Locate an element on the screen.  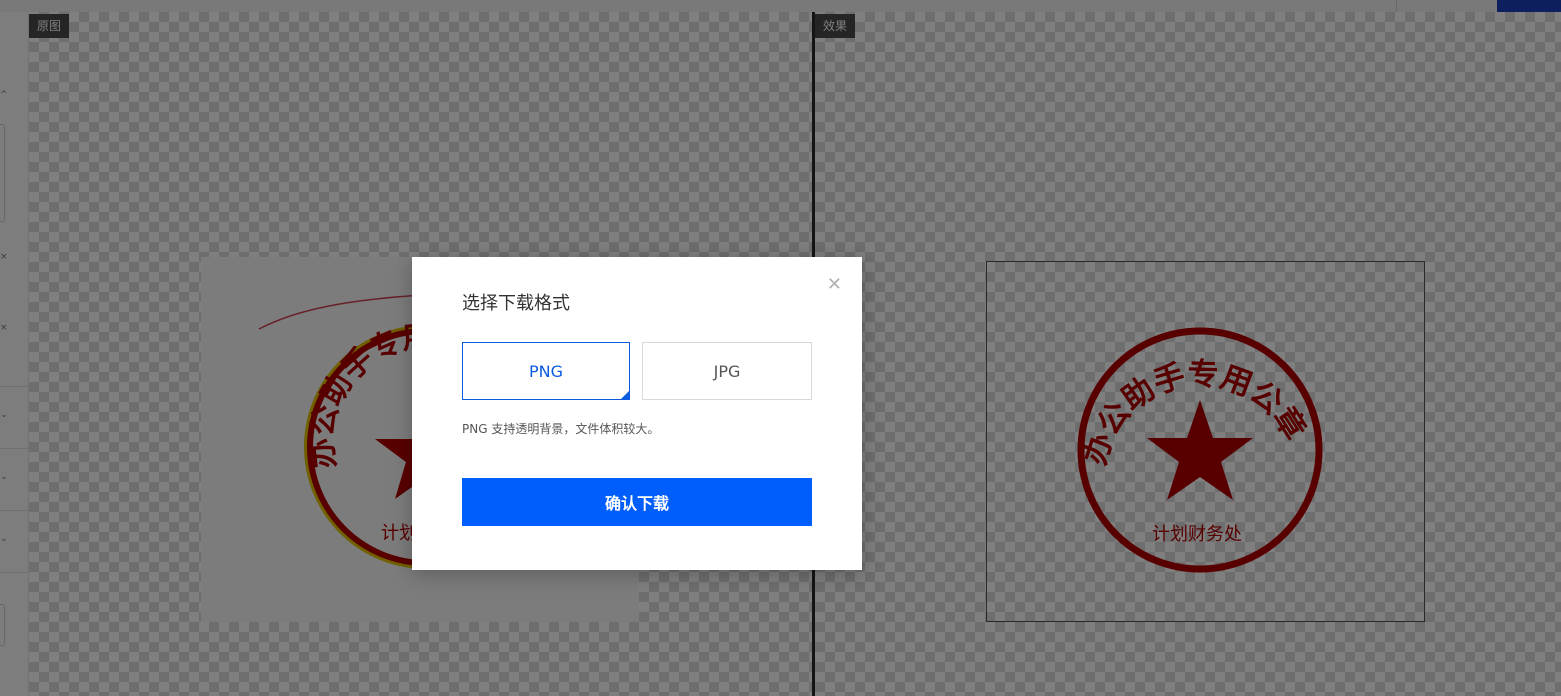
format-option-label: JPG is located at coordinates (727, 371).